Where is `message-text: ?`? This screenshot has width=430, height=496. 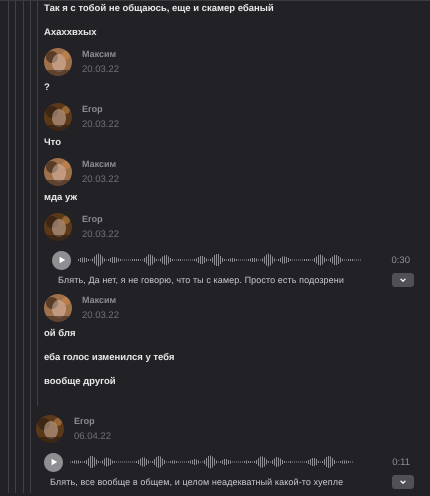
message-text: ? is located at coordinates (47, 88).